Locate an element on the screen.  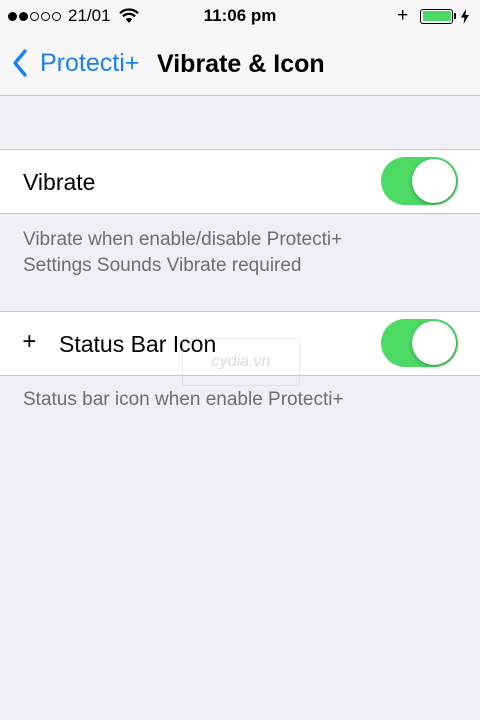
status-bar-right: + is located at coordinates (433, 15).